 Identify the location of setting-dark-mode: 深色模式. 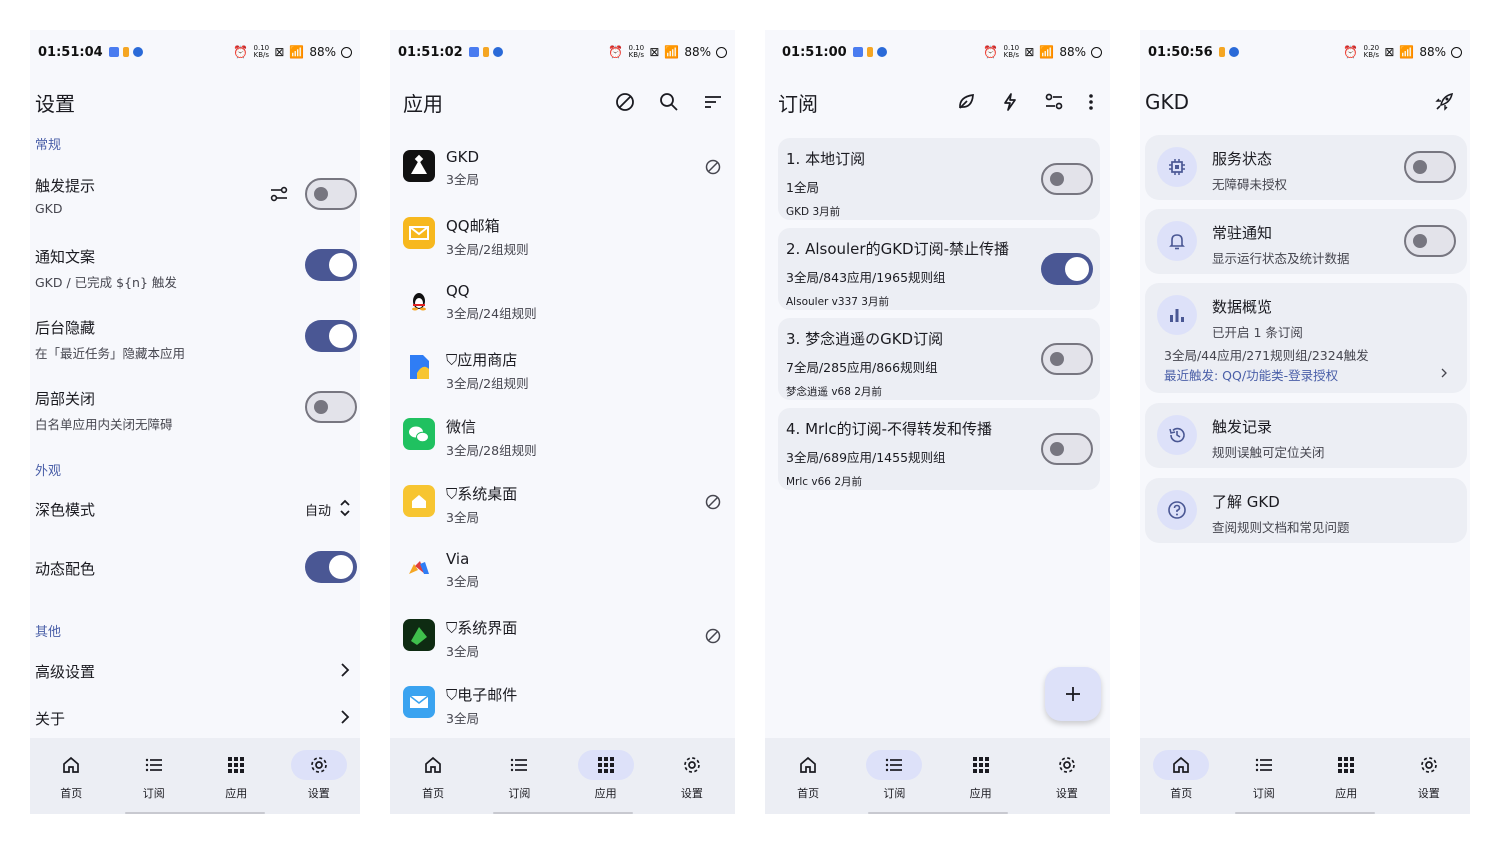
(65, 509).